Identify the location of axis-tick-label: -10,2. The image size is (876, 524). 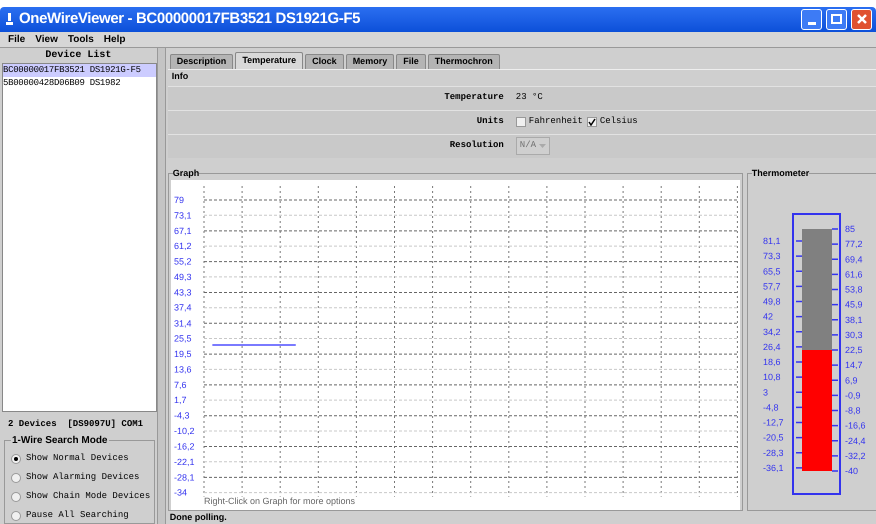
(184, 431).